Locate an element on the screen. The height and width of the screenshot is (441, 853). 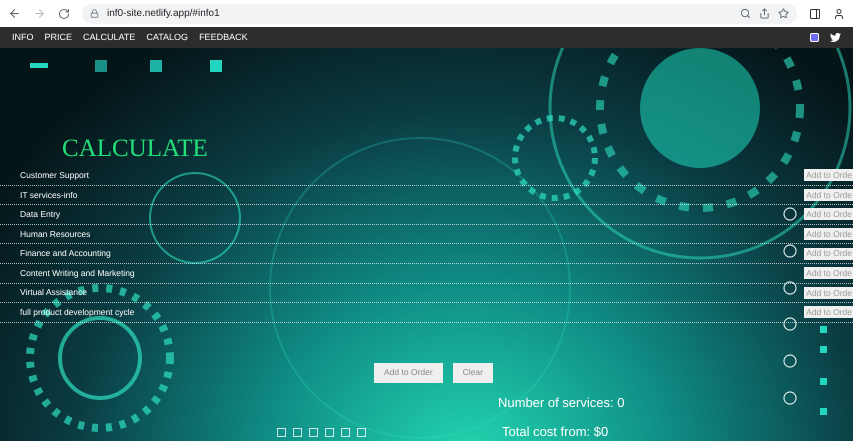
service-name: Customer Support is located at coordinates (54, 175).